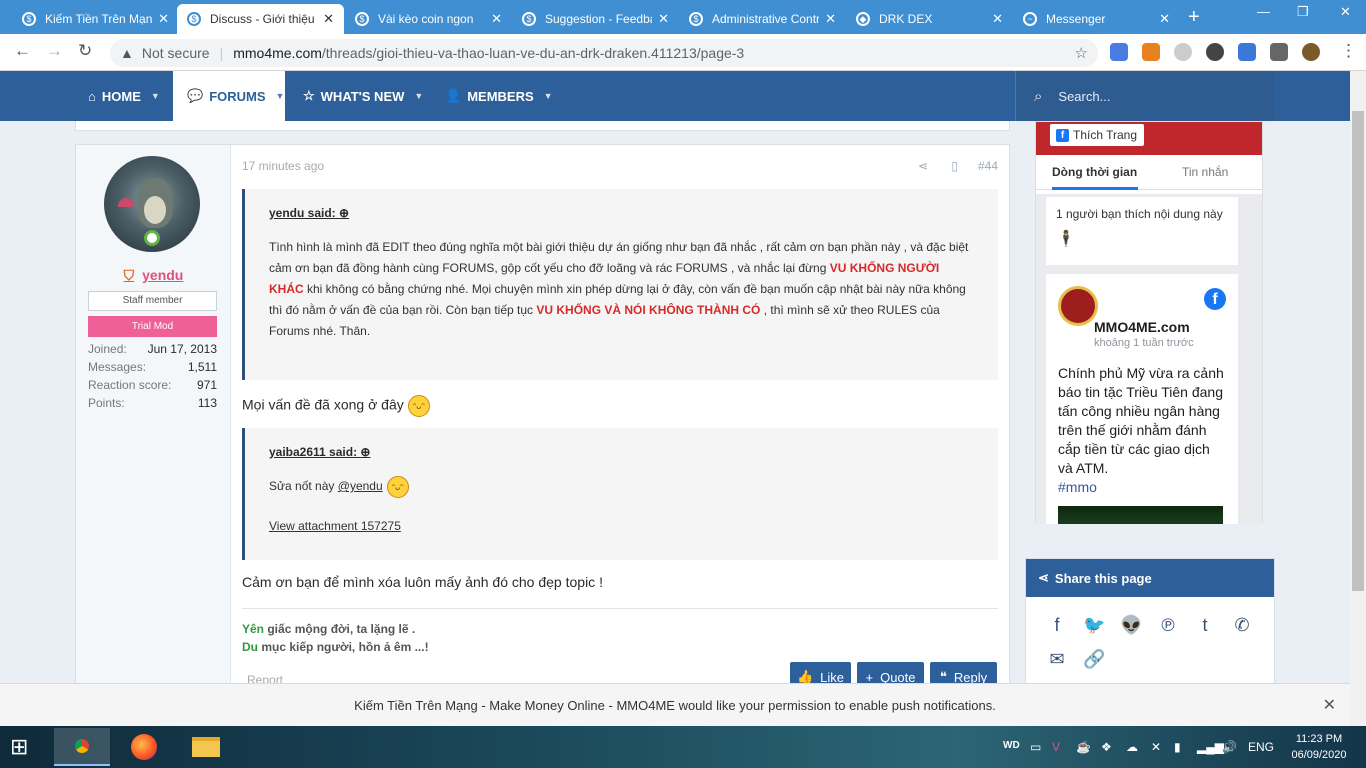 The width and height of the screenshot is (1366, 768). Describe the element at coordinates (762, 19) in the screenshot. I see `tab-administrative: $ Administrative Control ✕` at that location.